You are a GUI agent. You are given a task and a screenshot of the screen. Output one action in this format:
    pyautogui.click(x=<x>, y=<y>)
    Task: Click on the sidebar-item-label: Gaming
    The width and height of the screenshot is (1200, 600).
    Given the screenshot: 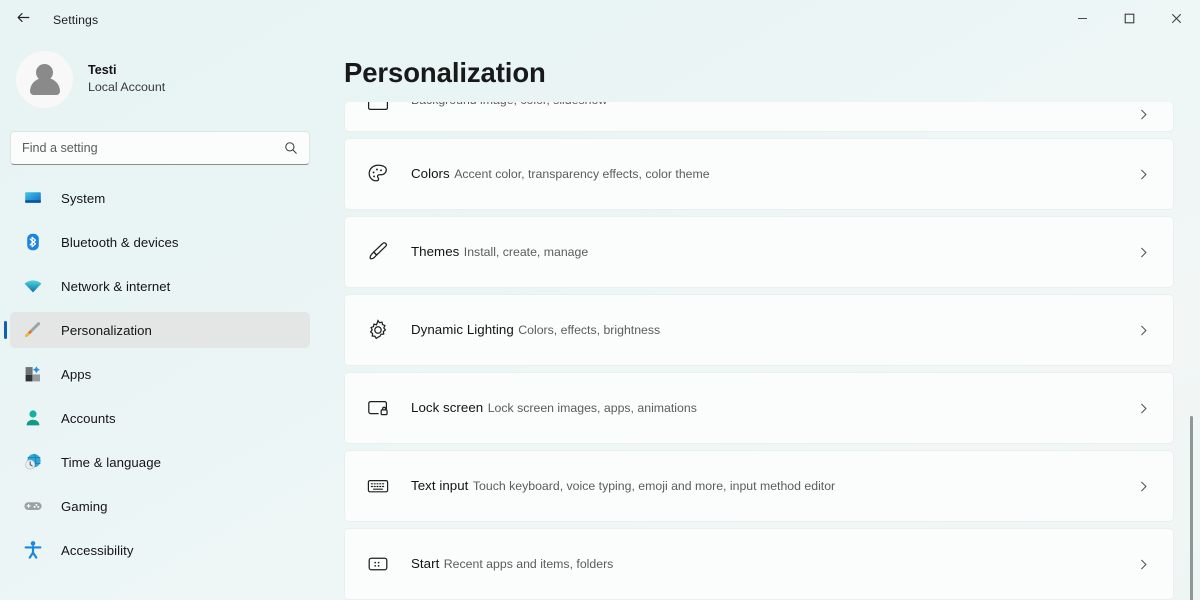 What is the action you would take?
    pyautogui.click(x=84, y=506)
    